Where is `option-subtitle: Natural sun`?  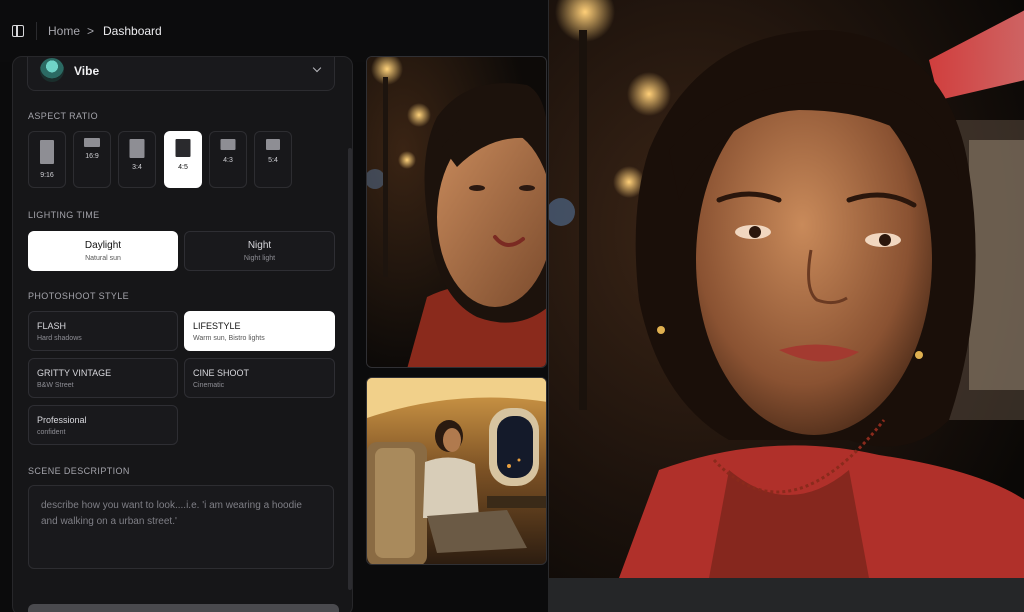
option-subtitle: Natural sun is located at coordinates (103, 258).